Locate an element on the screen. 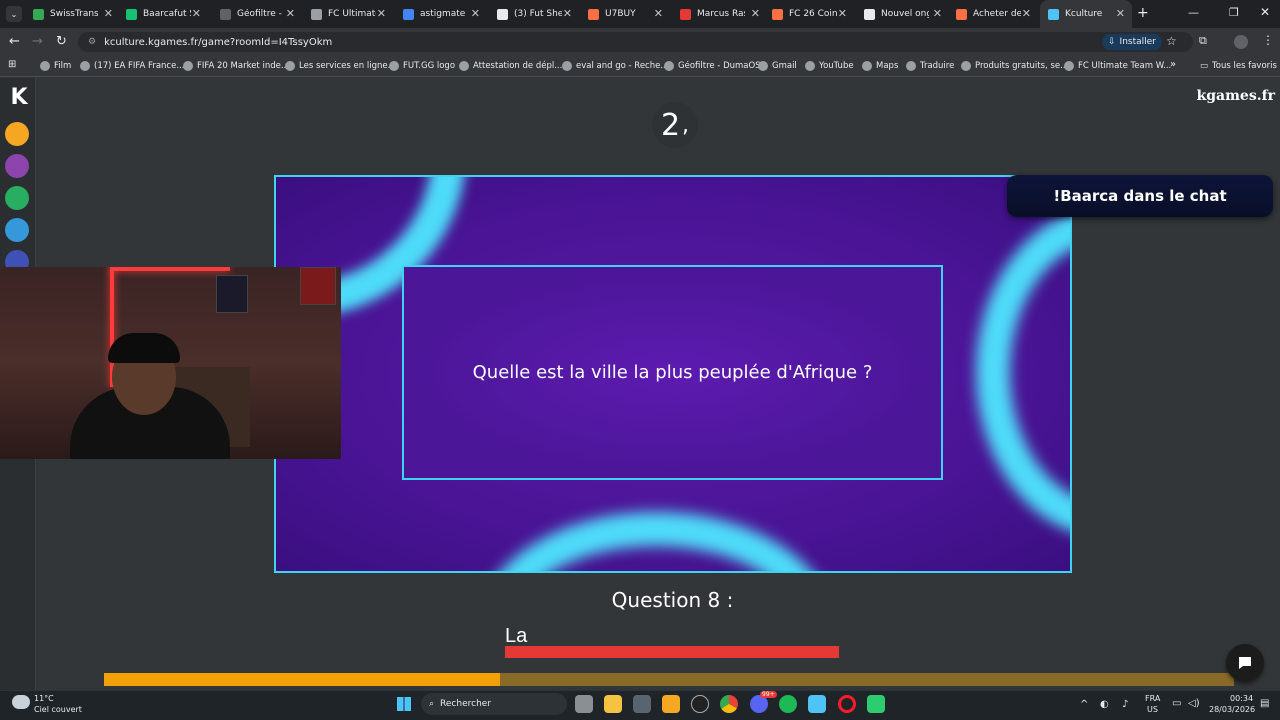 The image size is (1280, 720). tab-7: U7BUY ✕ is located at coordinates (625, 14).